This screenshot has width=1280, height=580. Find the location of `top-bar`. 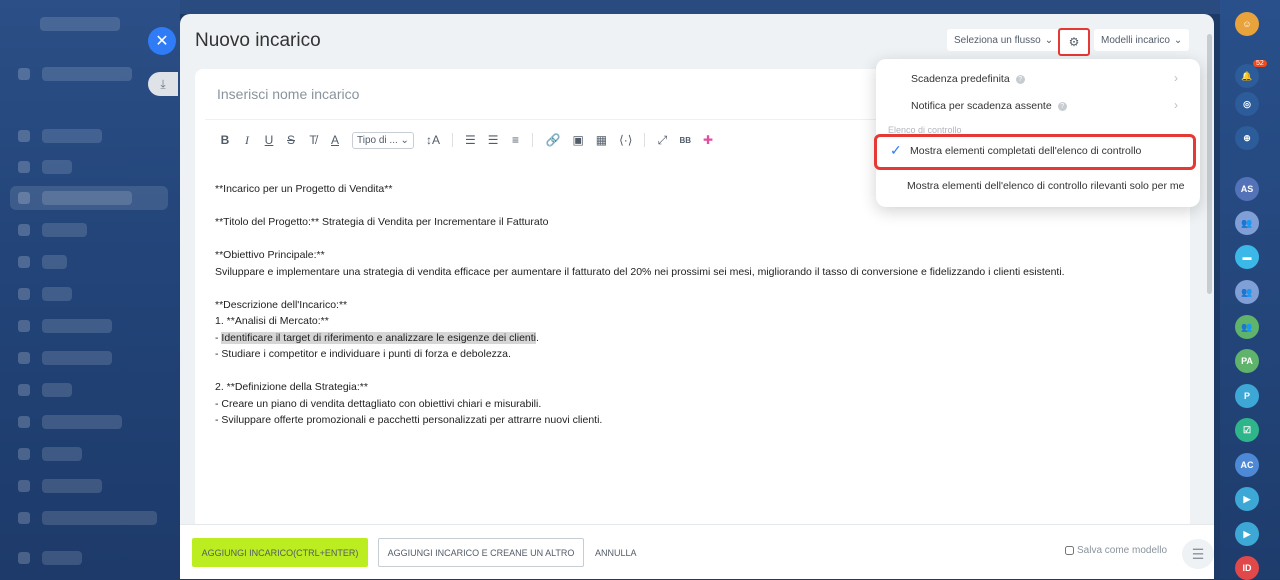

top-bar is located at coordinates (700, 7).